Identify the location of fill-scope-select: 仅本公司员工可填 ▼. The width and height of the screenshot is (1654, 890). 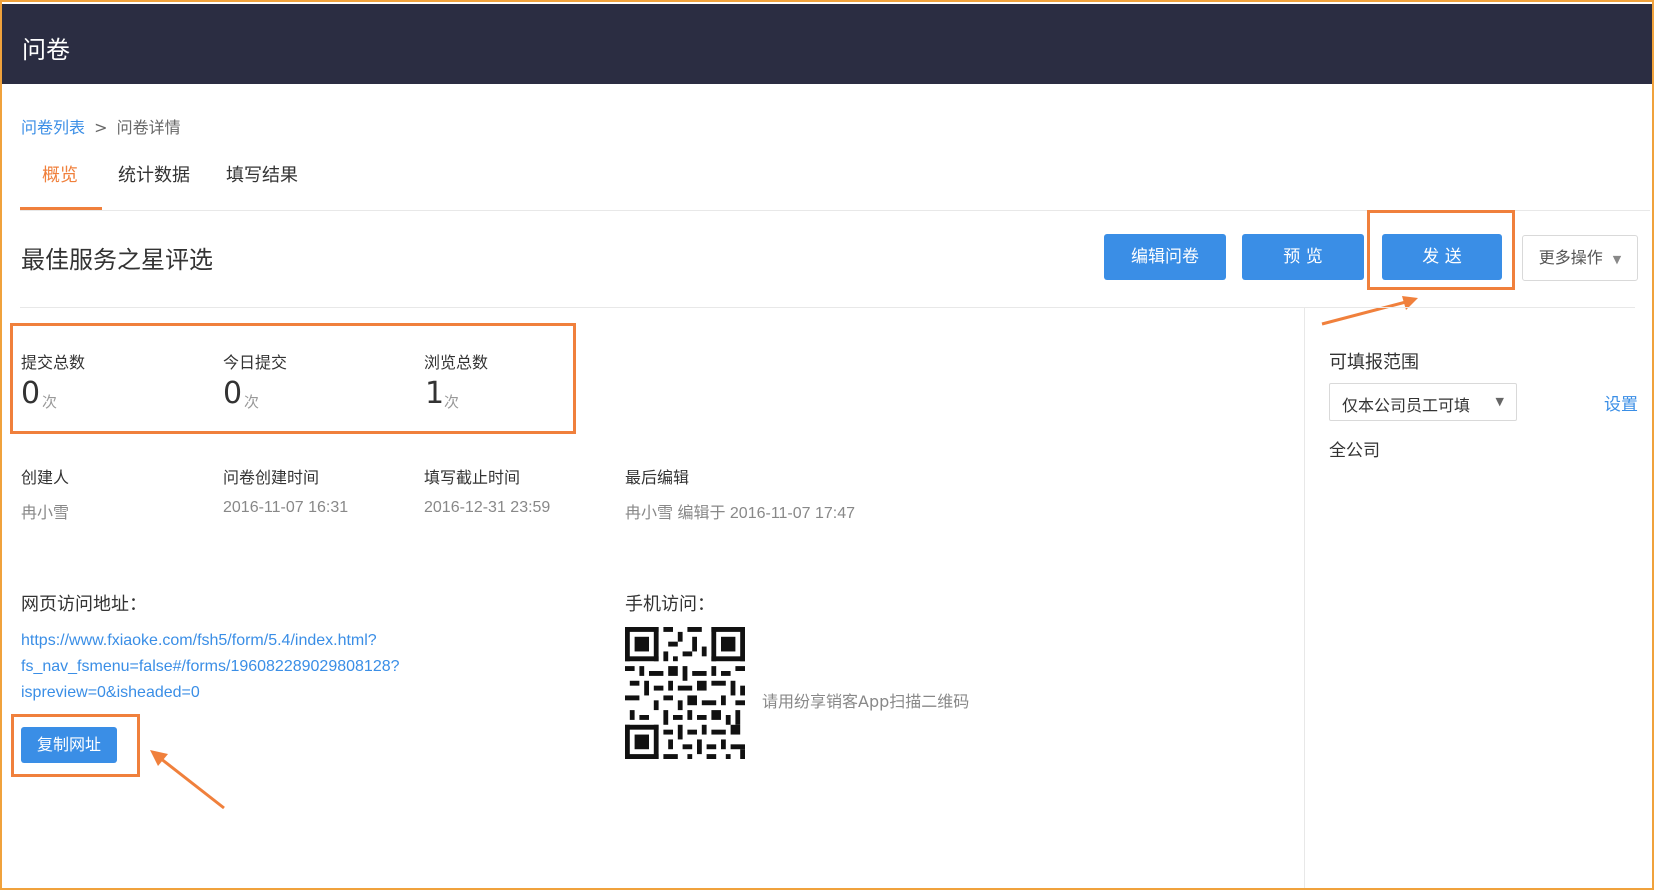
(1423, 402).